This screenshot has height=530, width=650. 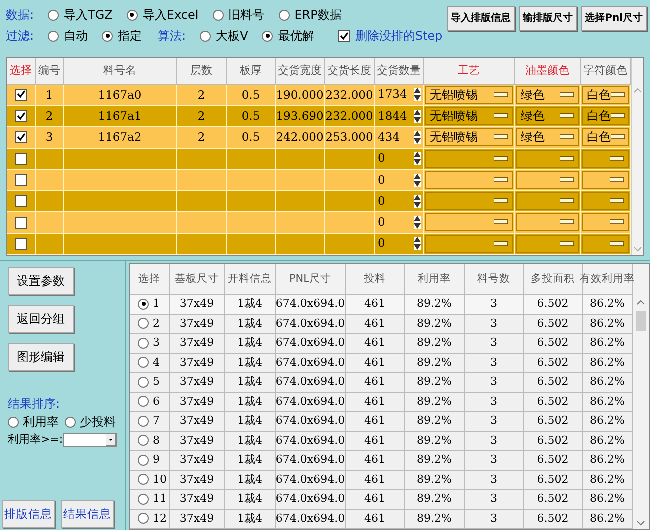 I want to click on toolbar-button: 输排版尺寸, so click(x=548, y=18).